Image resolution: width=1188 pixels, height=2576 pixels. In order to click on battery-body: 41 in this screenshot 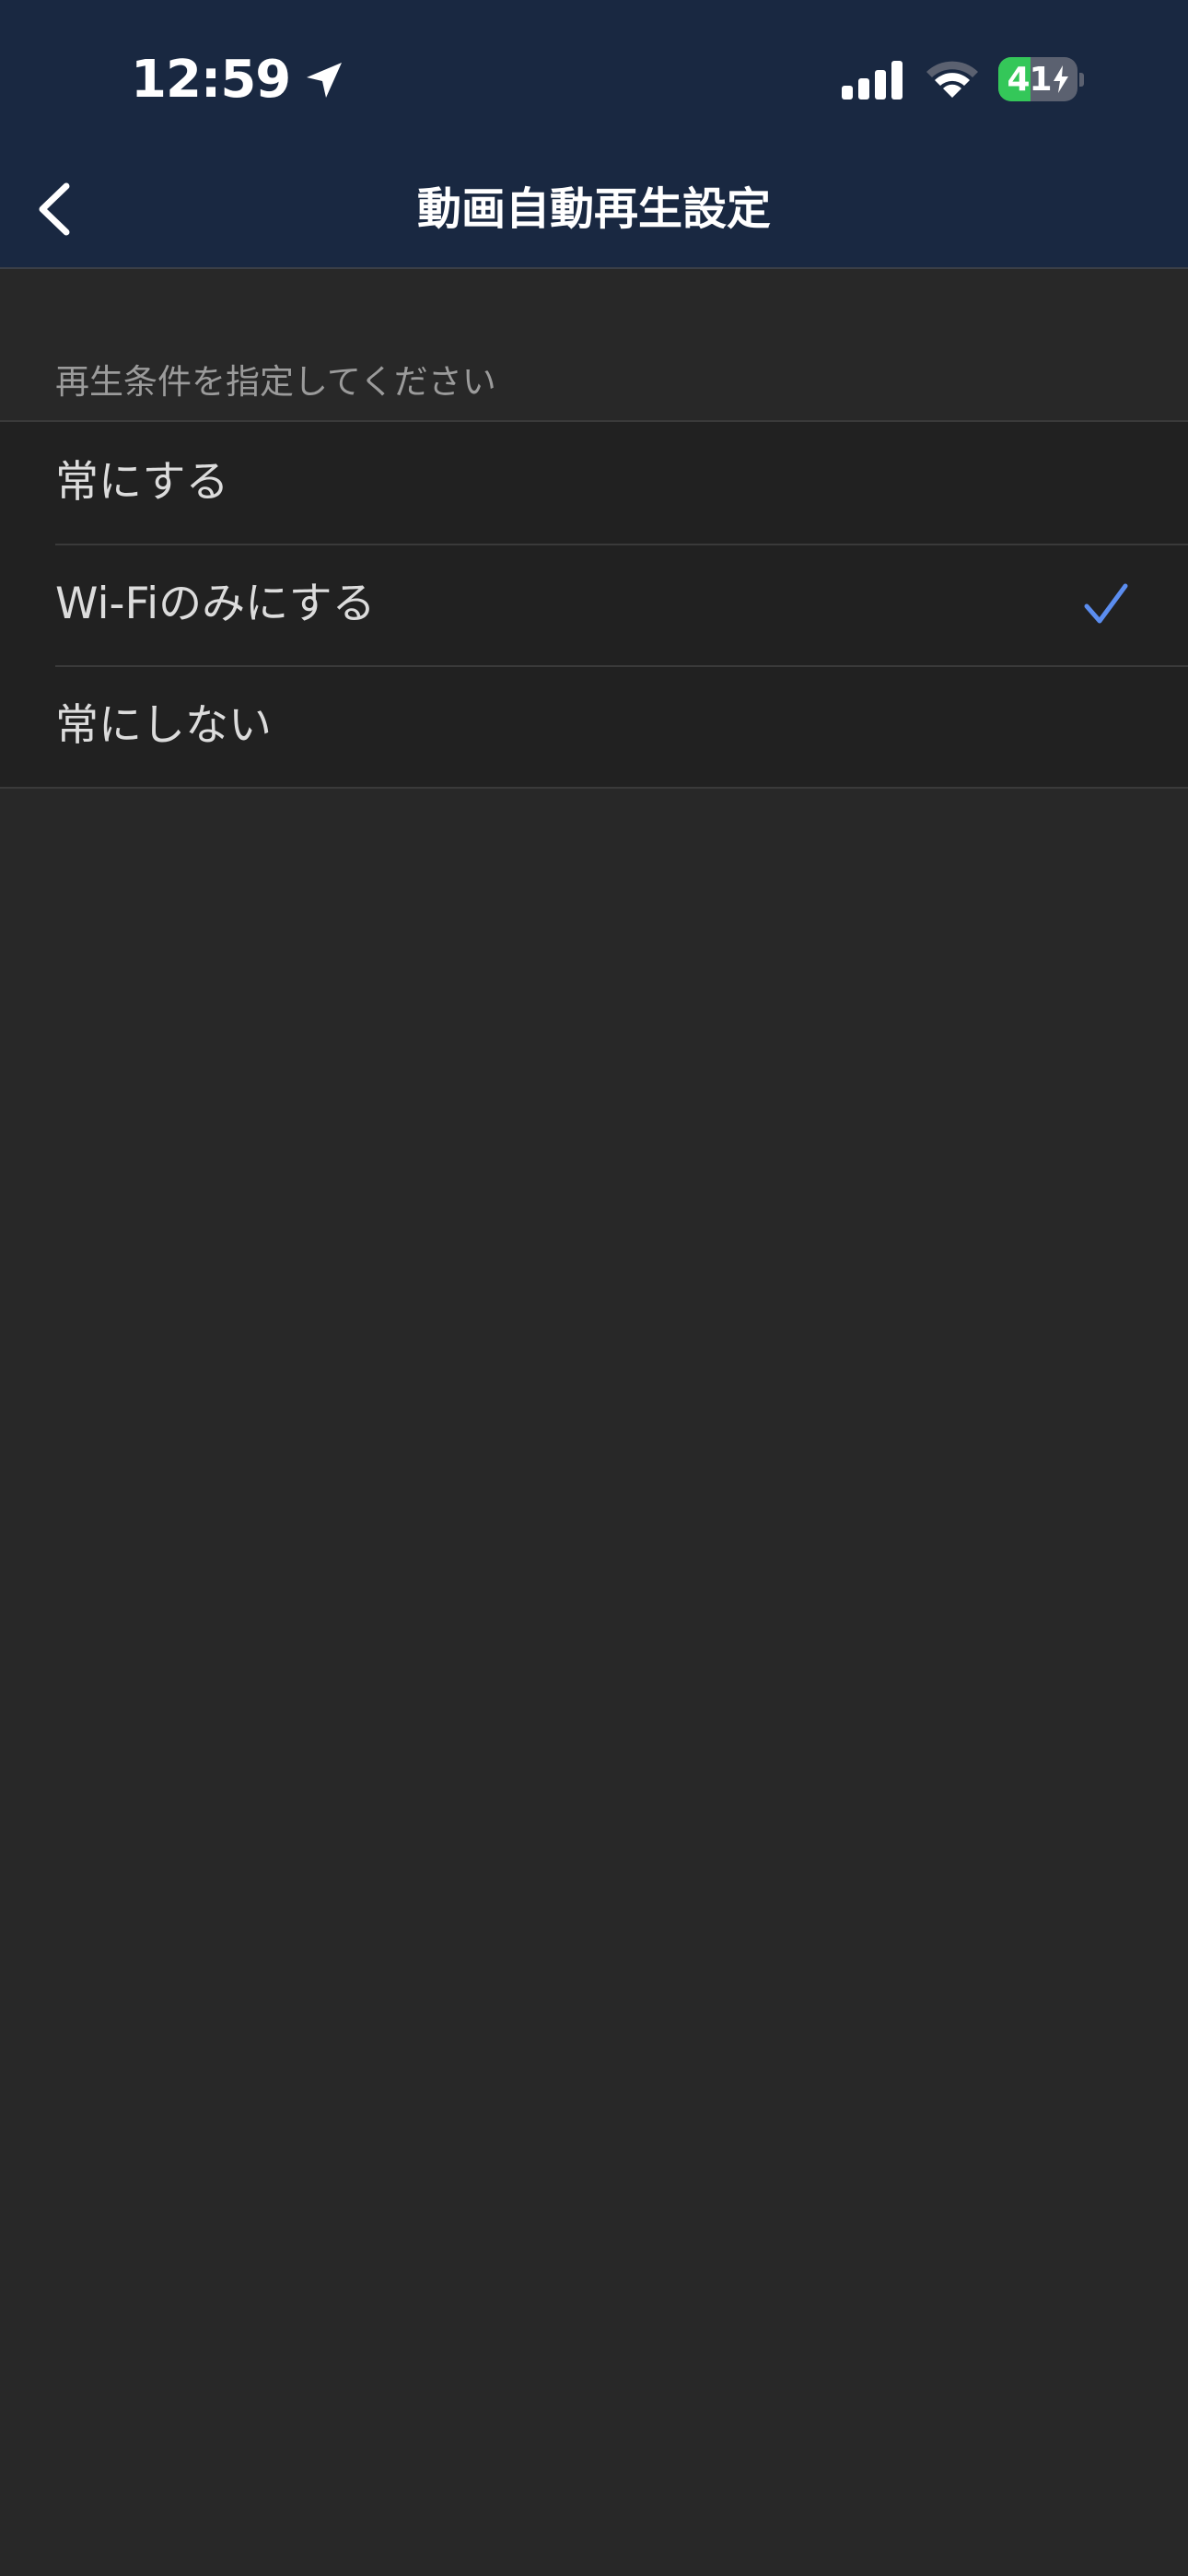, I will do `click(1037, 79)`.